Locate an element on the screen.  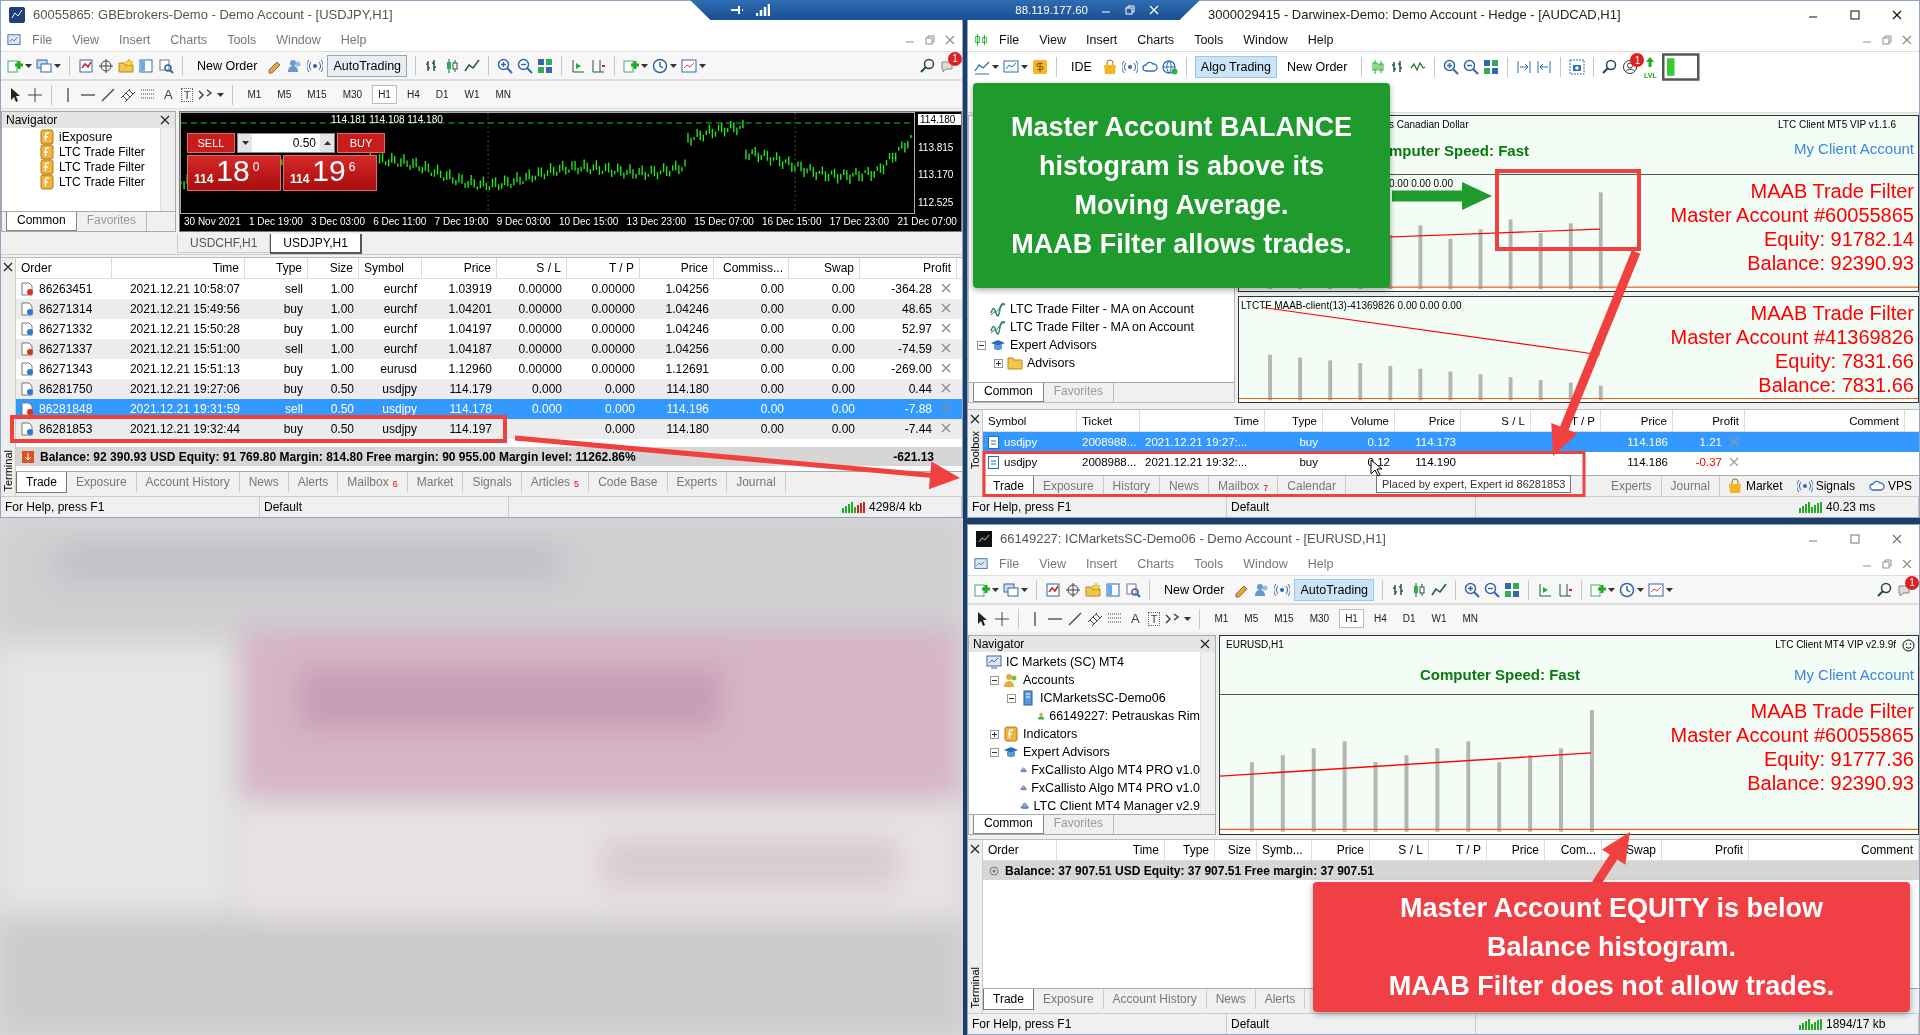
table-row: 86271337 2021.12.21 15:51:00 sell 1.00 eurchf 1.04187 0.00000 0.00000 1.04256 0.00 0.00 -74.59 is located at coordinates (489, 349).